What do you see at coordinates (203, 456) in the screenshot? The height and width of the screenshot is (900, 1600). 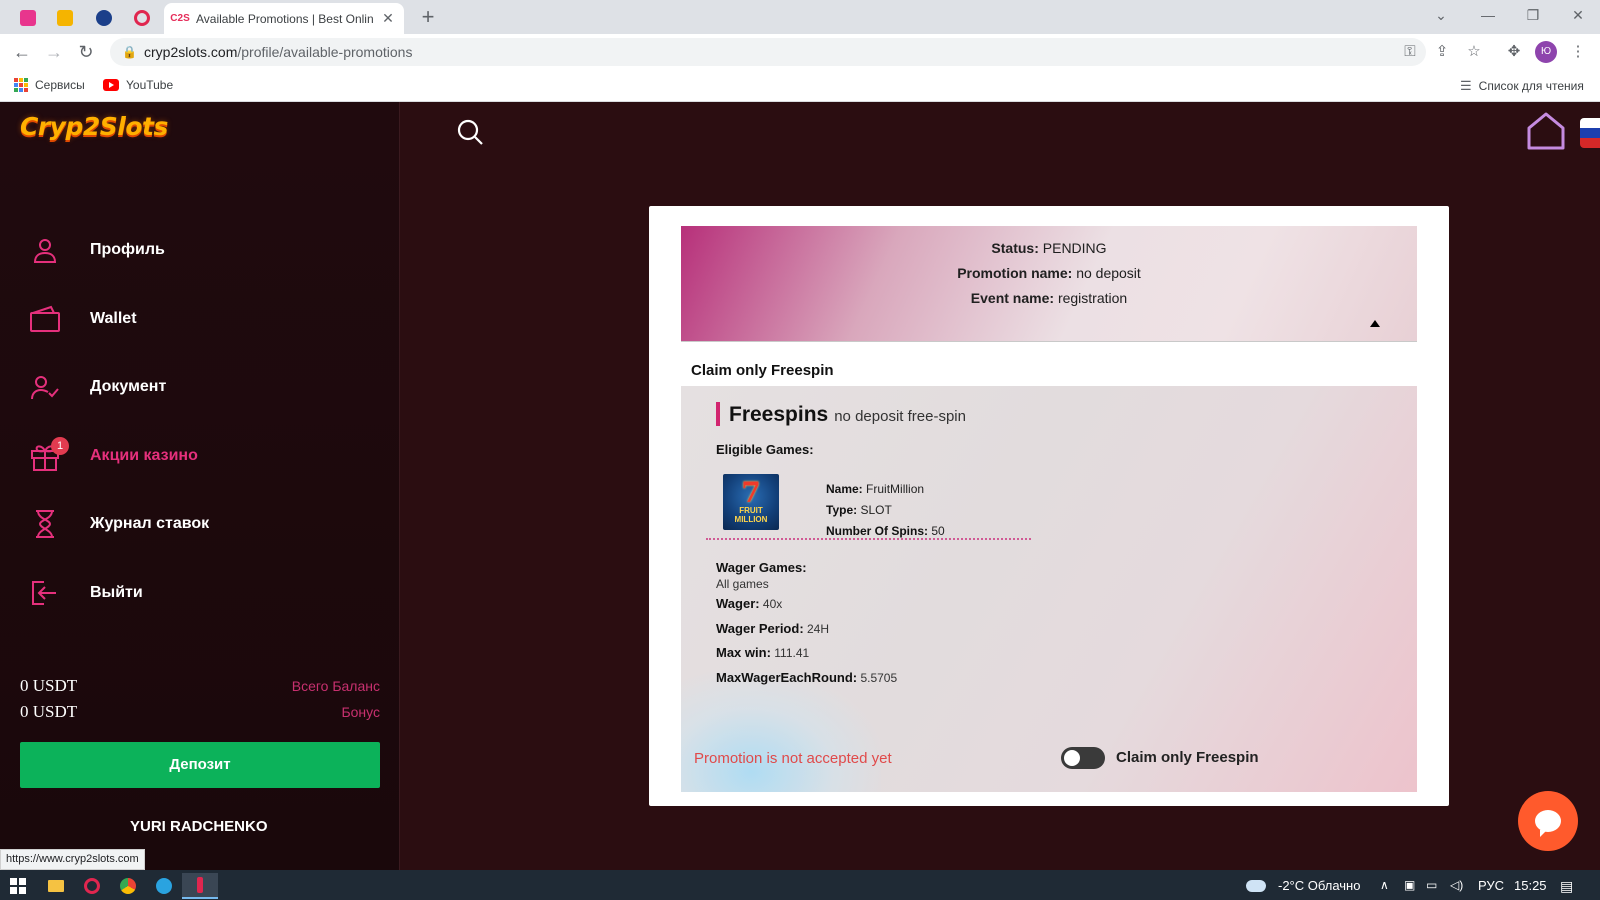 I see `menu-item-promotions: 1 Акции казино` at bounding box center [203, 456].